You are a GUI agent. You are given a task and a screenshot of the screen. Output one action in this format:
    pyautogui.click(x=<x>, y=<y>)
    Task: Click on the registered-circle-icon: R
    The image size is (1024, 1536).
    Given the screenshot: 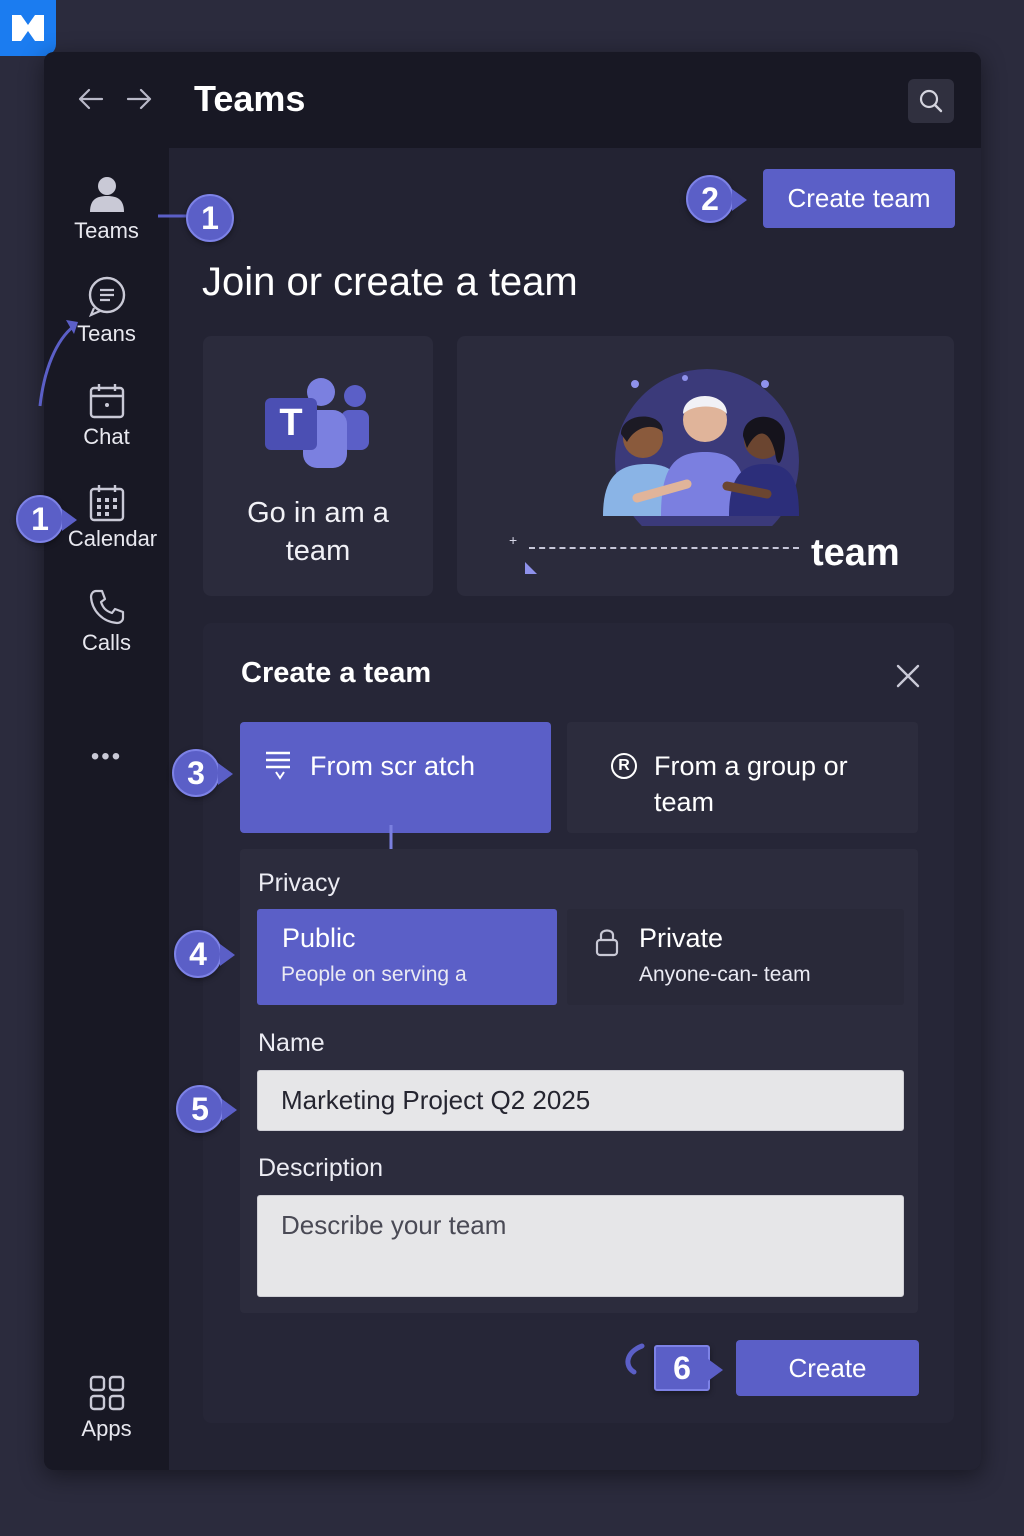 What is the action you would take?
    pyautogui.click(x=624, y=766)
    